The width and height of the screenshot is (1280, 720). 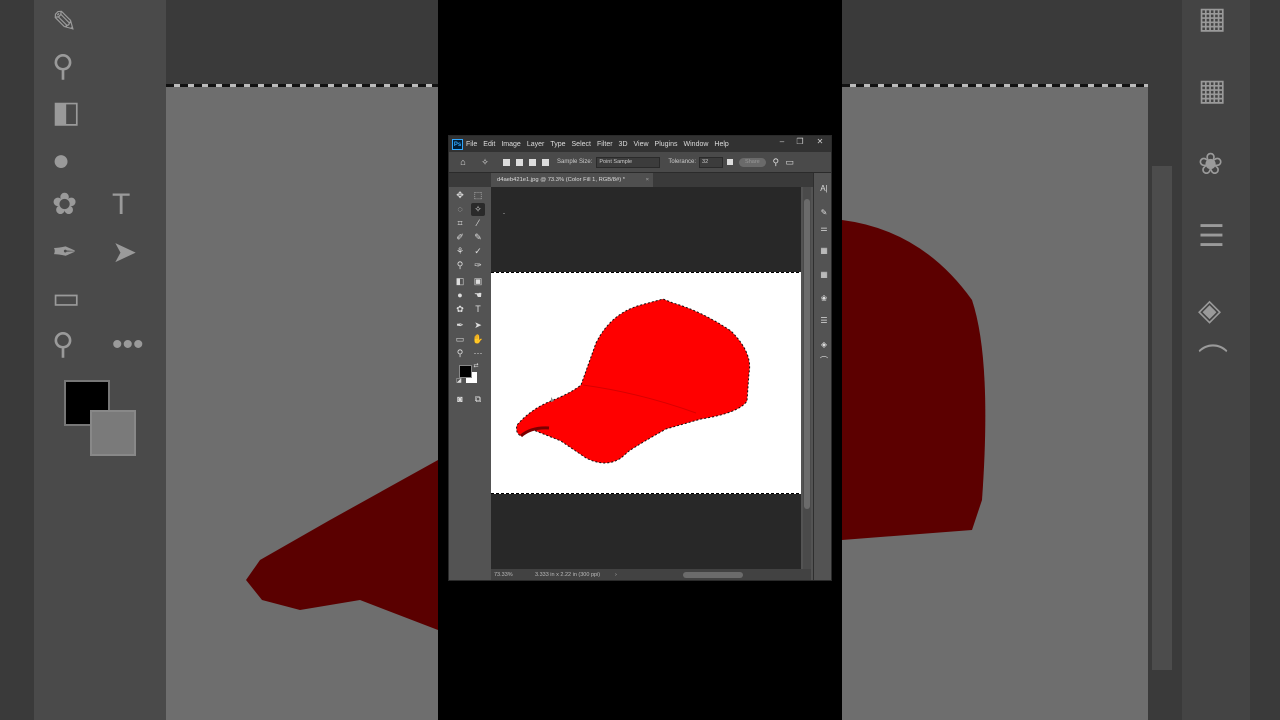 What do you see at coordinates (460, 237) in the screenshot?
I see `spot-healing-icon: ✐` at bounding box center [460, 237].